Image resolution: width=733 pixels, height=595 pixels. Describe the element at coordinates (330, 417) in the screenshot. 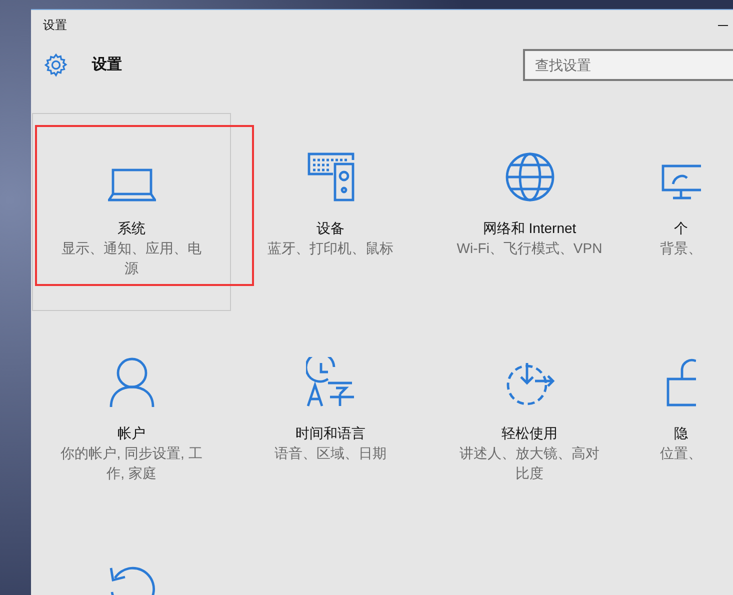

I see `settings-tile: 时间和语言 语音、区域、日期` at that location.